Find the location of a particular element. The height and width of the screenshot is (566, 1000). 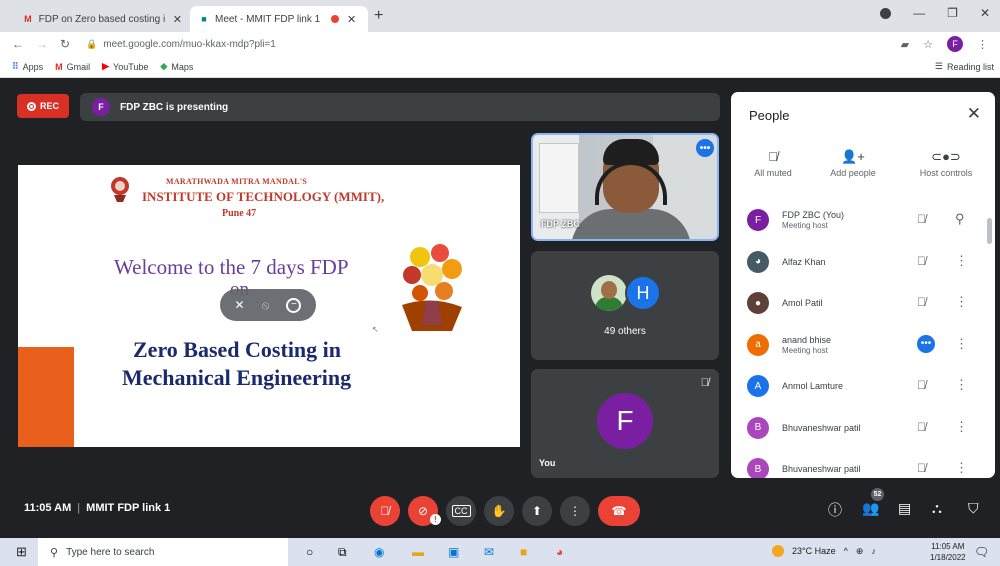

participant-tile-others: H 49 others is located at coordinates (625, 305).